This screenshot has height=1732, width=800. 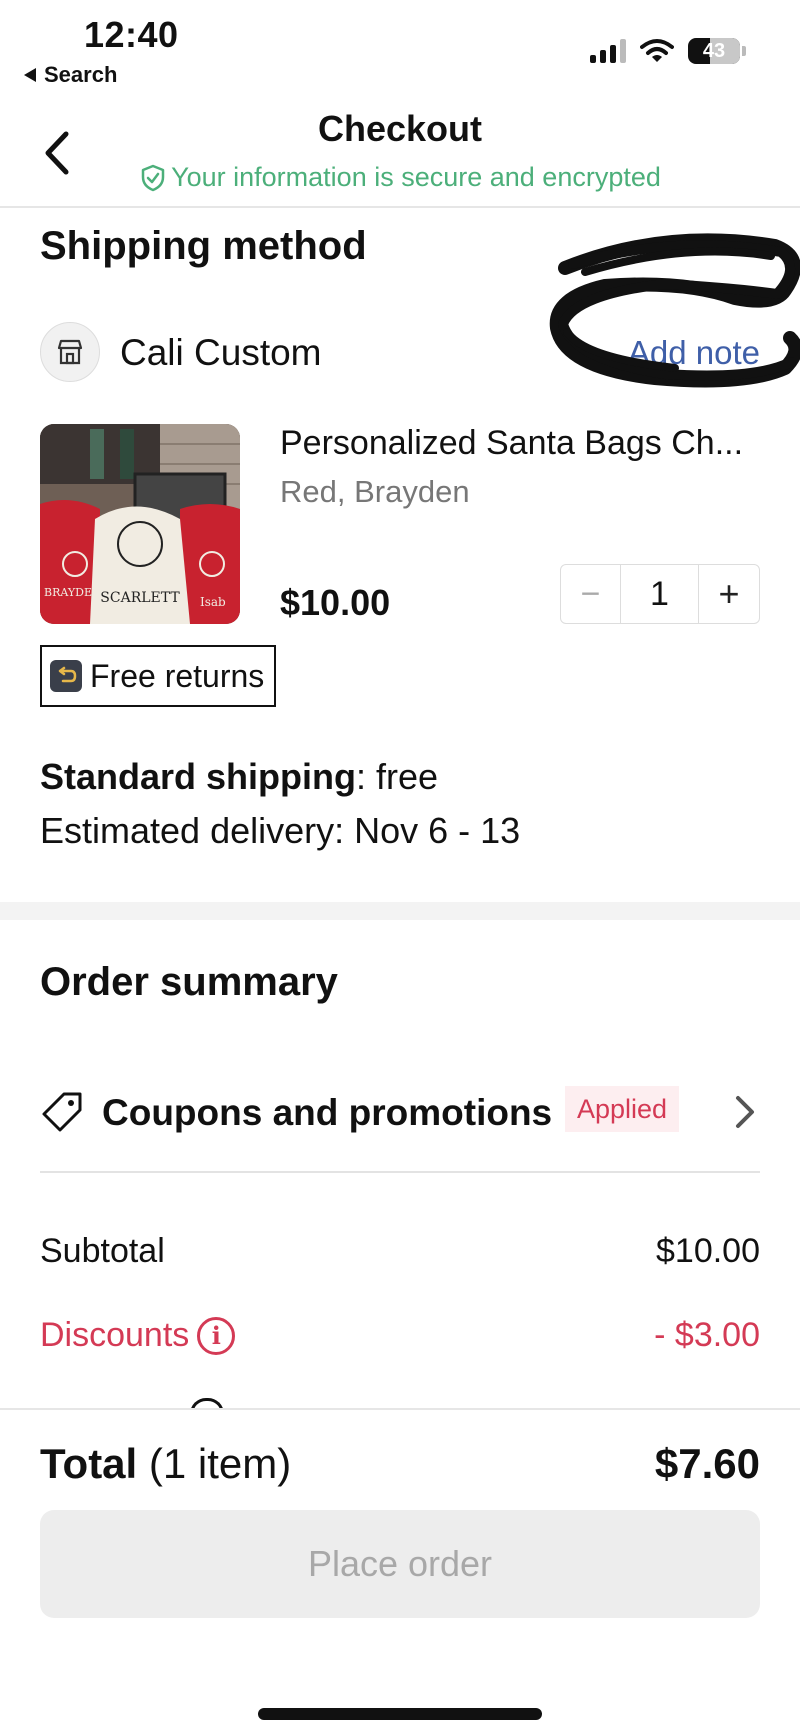 I want to click on shipping-option: Standard shipping: free, so click(x=239, y=777).